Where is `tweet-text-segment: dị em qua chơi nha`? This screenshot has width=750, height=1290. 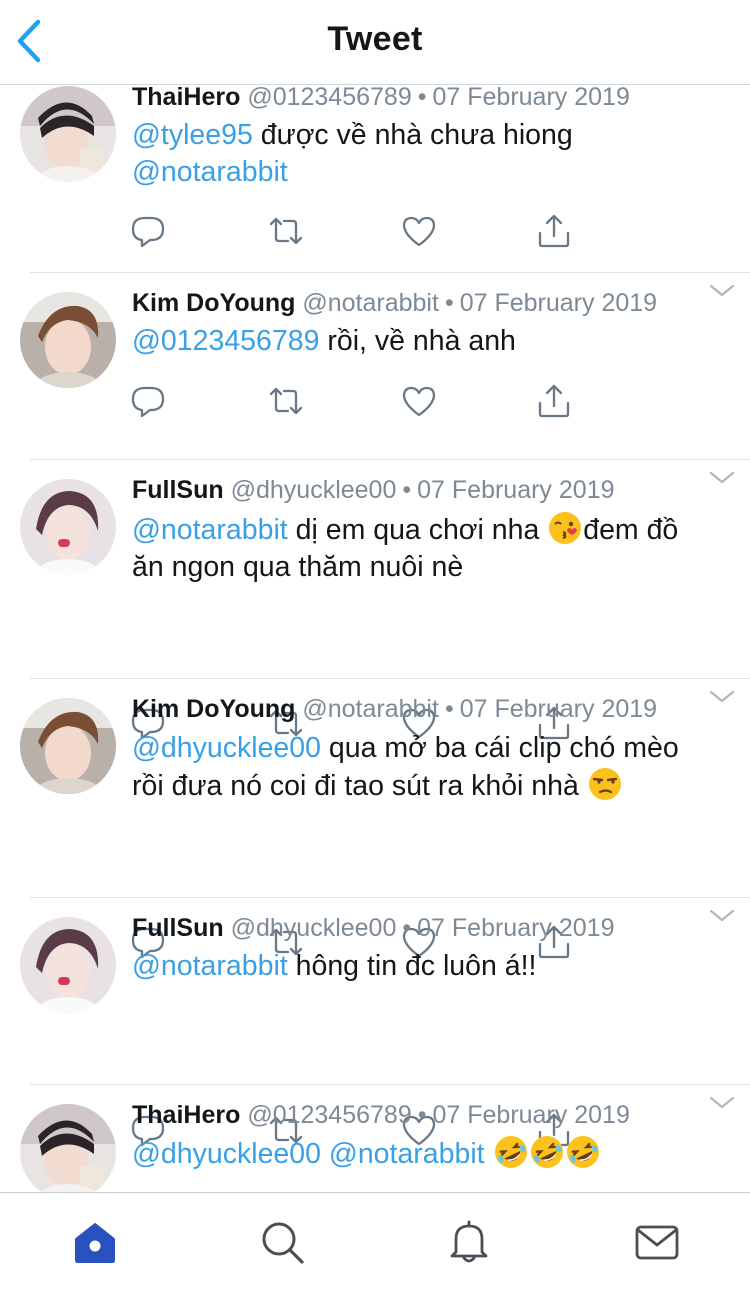 tweet-text-segment: dị em qua chơi nha is located at coordinates (417, 530).